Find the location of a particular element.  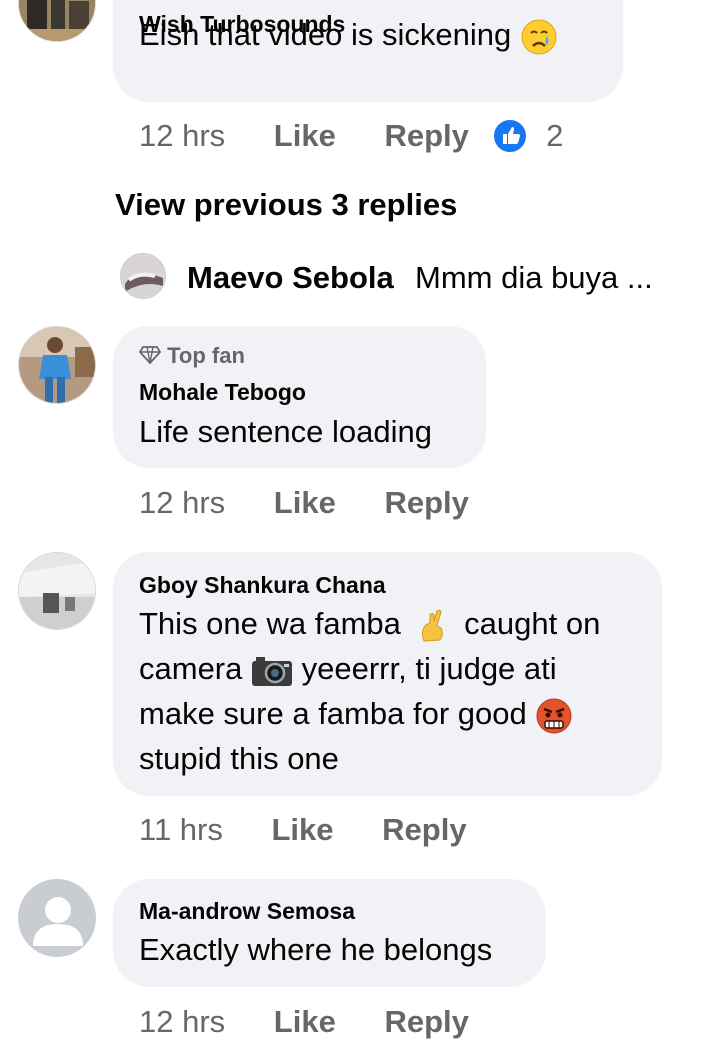

comment-author: Ma-androw Semosa is located at coordinates (247, 911).